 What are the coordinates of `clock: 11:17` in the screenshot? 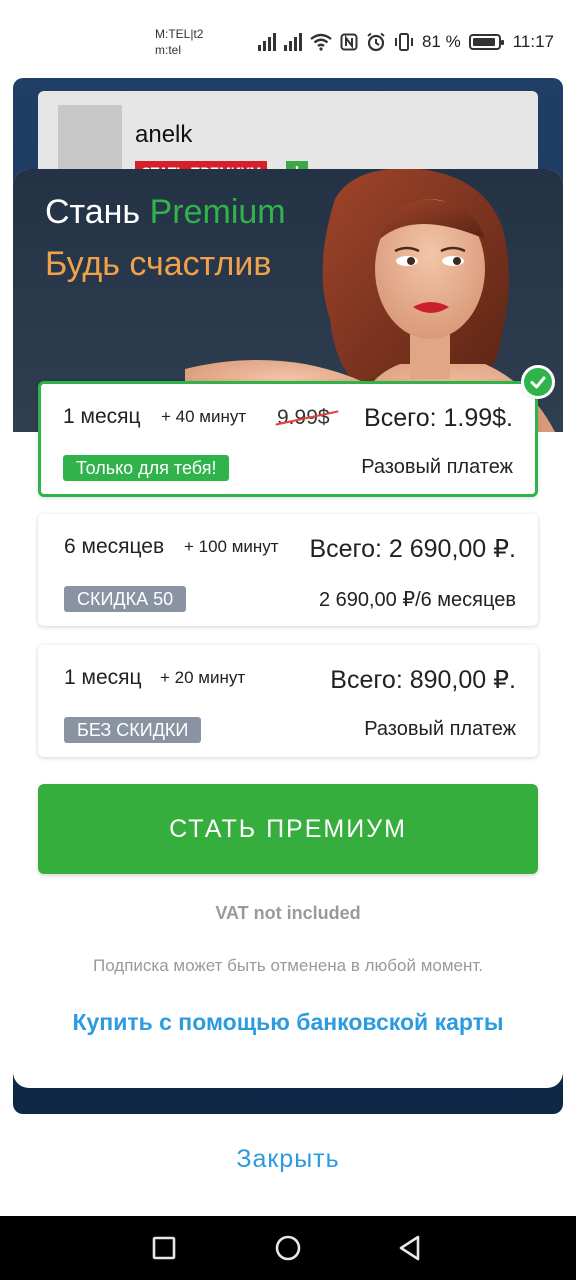 It's located at (533, 41).